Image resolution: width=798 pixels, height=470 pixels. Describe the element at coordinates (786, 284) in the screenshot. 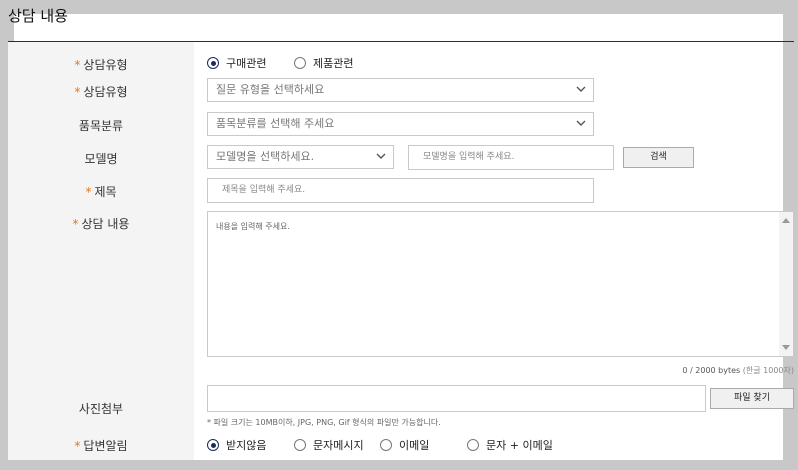

I see `textarea-scrollbar` at that location.